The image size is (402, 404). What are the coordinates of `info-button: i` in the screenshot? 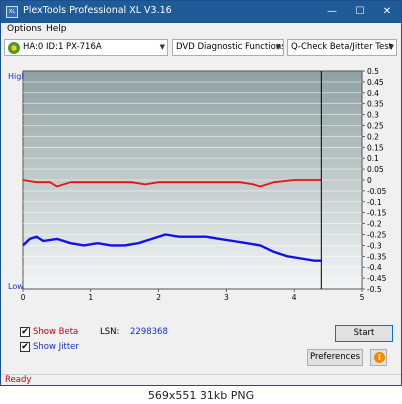 It's located at (378, 357).